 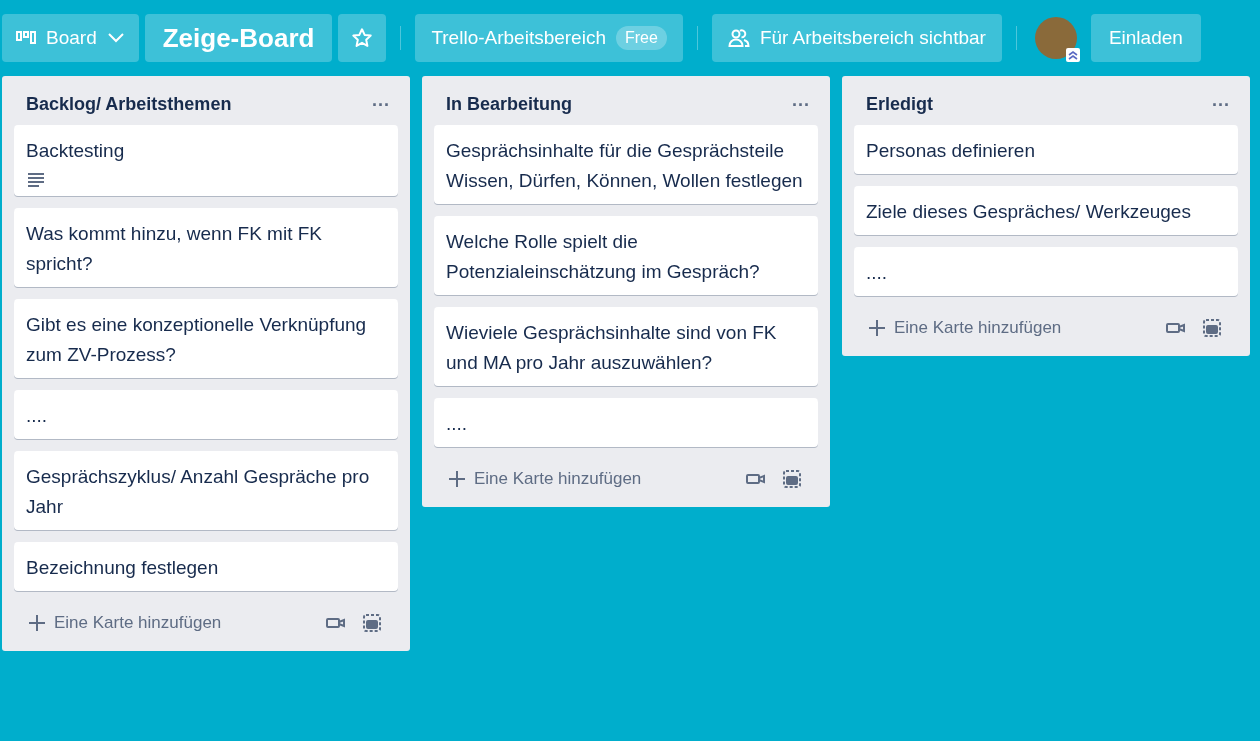 I want to click on card-title: Was kommt hinzu, wenn FK mit FK spricht?, so click(x=174, y=249).